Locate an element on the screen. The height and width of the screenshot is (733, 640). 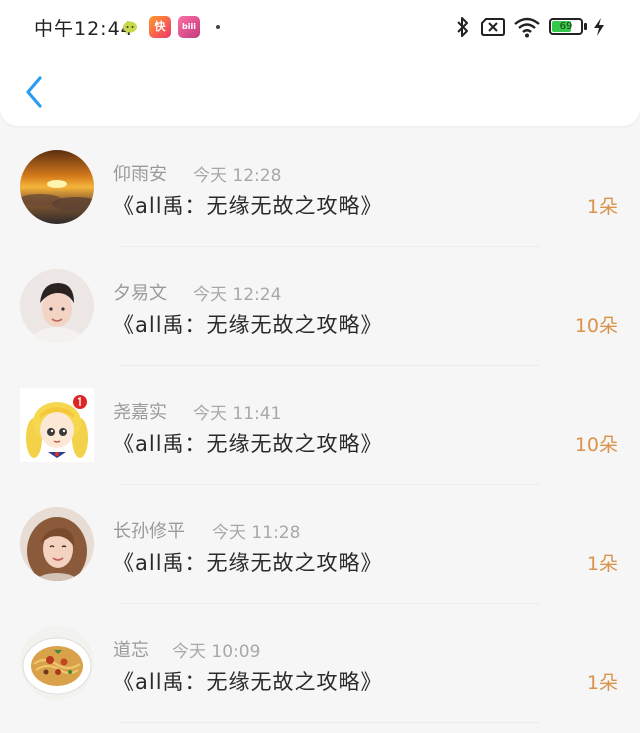
young-woman-avatar is located at coordinates (57, 544).